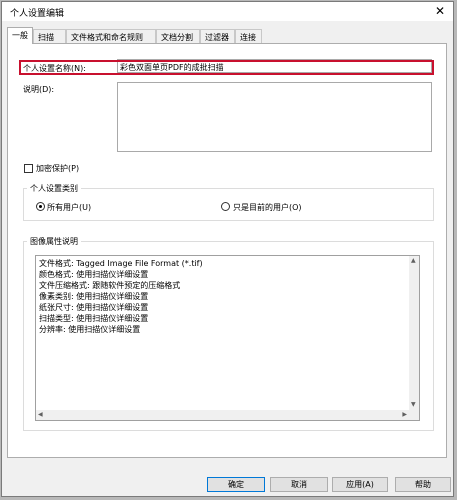 Image resolution: width=457 pixels, height=500 pixels. Describe the element at coordinates (111, 36) in the screenshot. I see `tab-file-format-naming: 文件格式和命名规则` at that location.